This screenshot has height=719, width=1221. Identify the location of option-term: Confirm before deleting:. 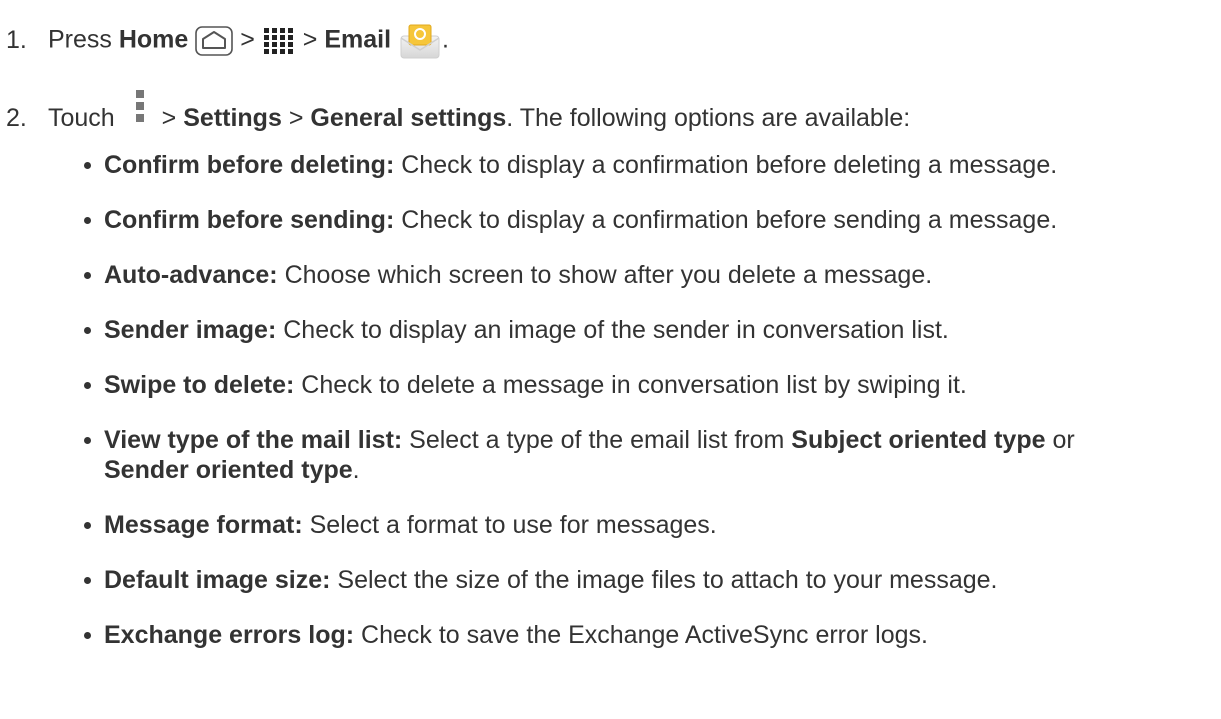
(249, 165).